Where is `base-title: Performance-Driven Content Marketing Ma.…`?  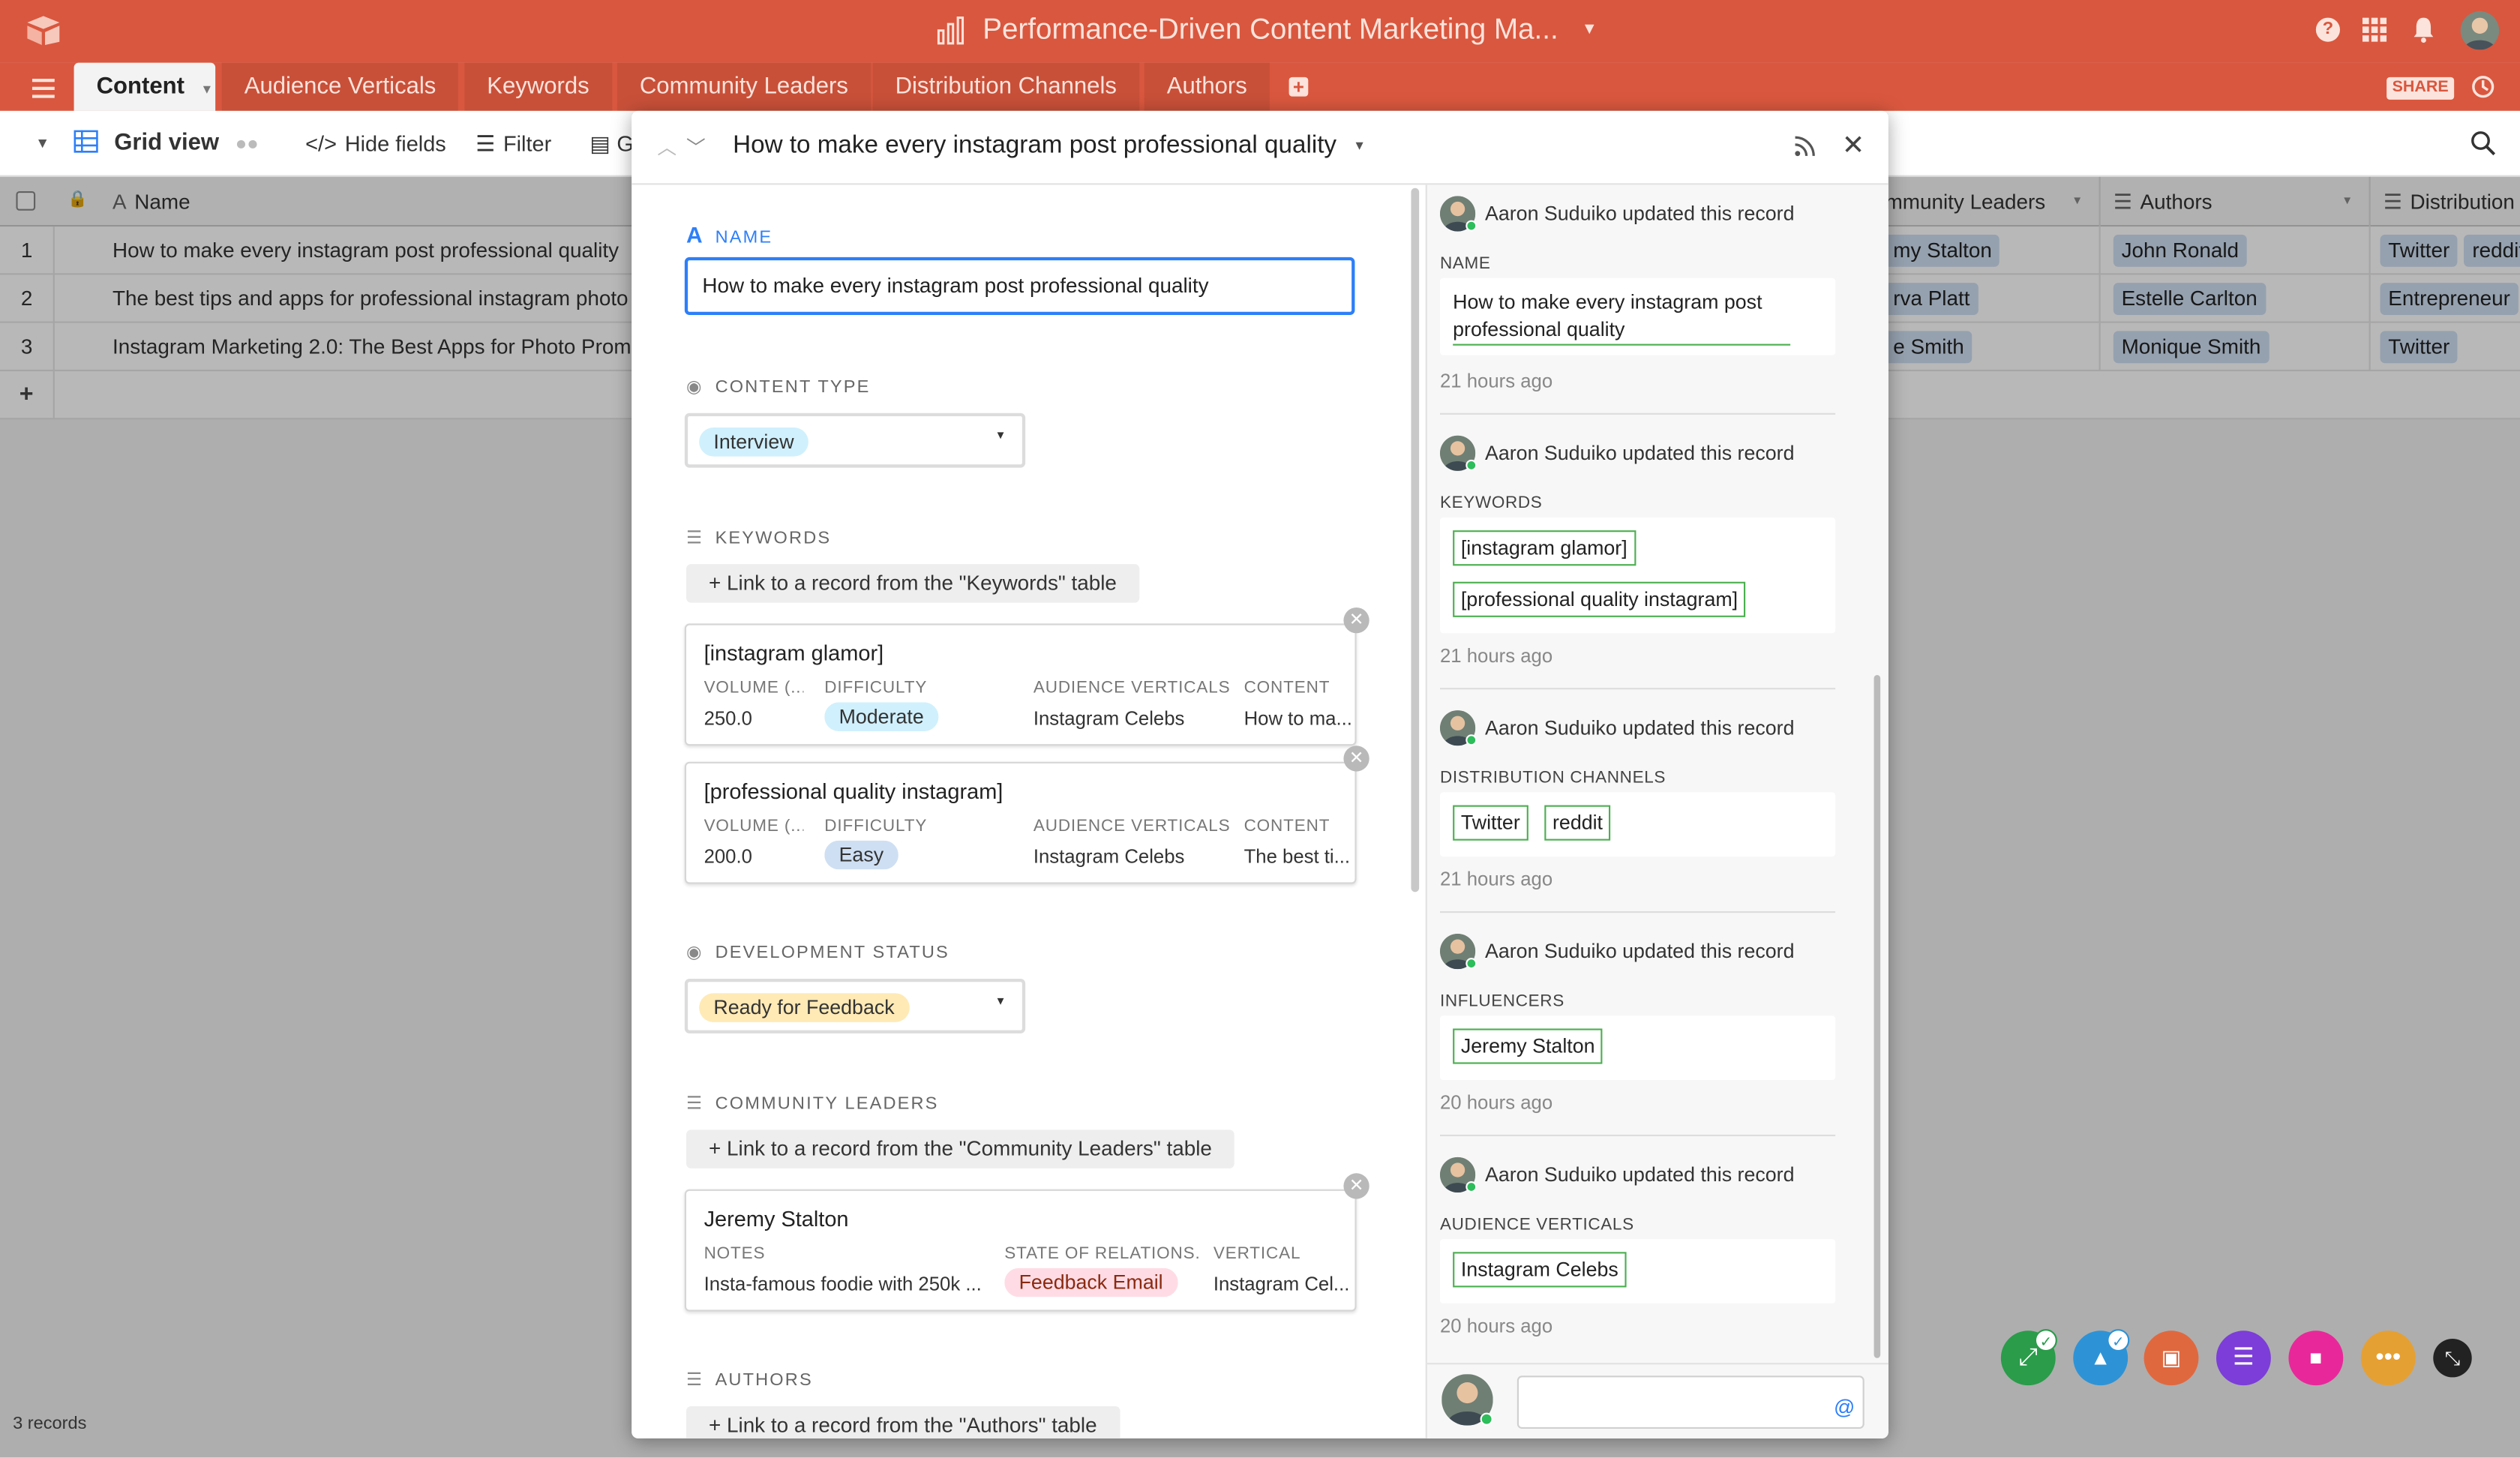
base-title: Performance-Driven Content Marketing Ma.… is located at coordinates (1270, 29).